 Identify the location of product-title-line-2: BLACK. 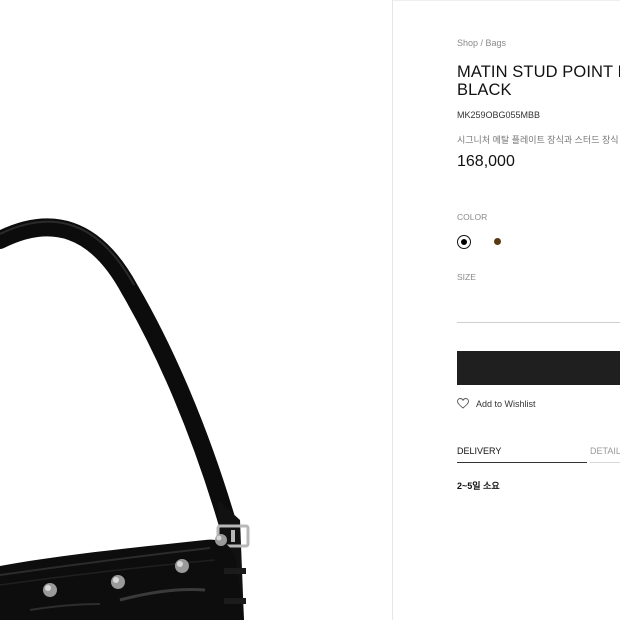
(484, 90).